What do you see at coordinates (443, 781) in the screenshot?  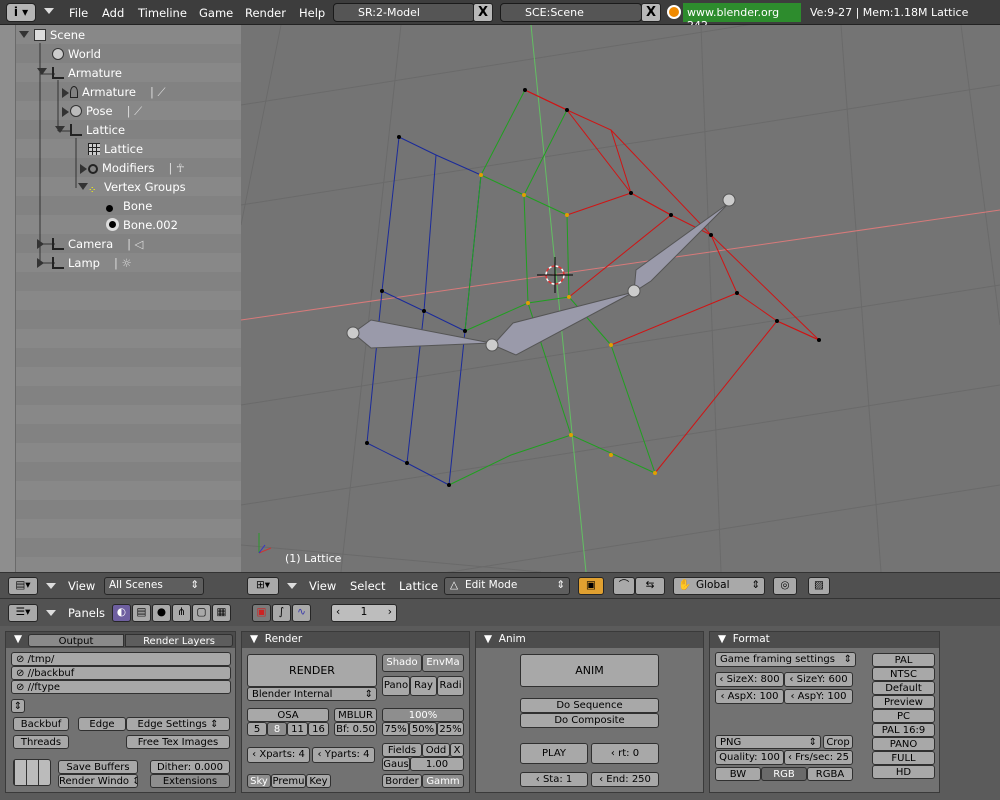 I see `gamma-toggle: Gamm` at bounding box center [443, 781].